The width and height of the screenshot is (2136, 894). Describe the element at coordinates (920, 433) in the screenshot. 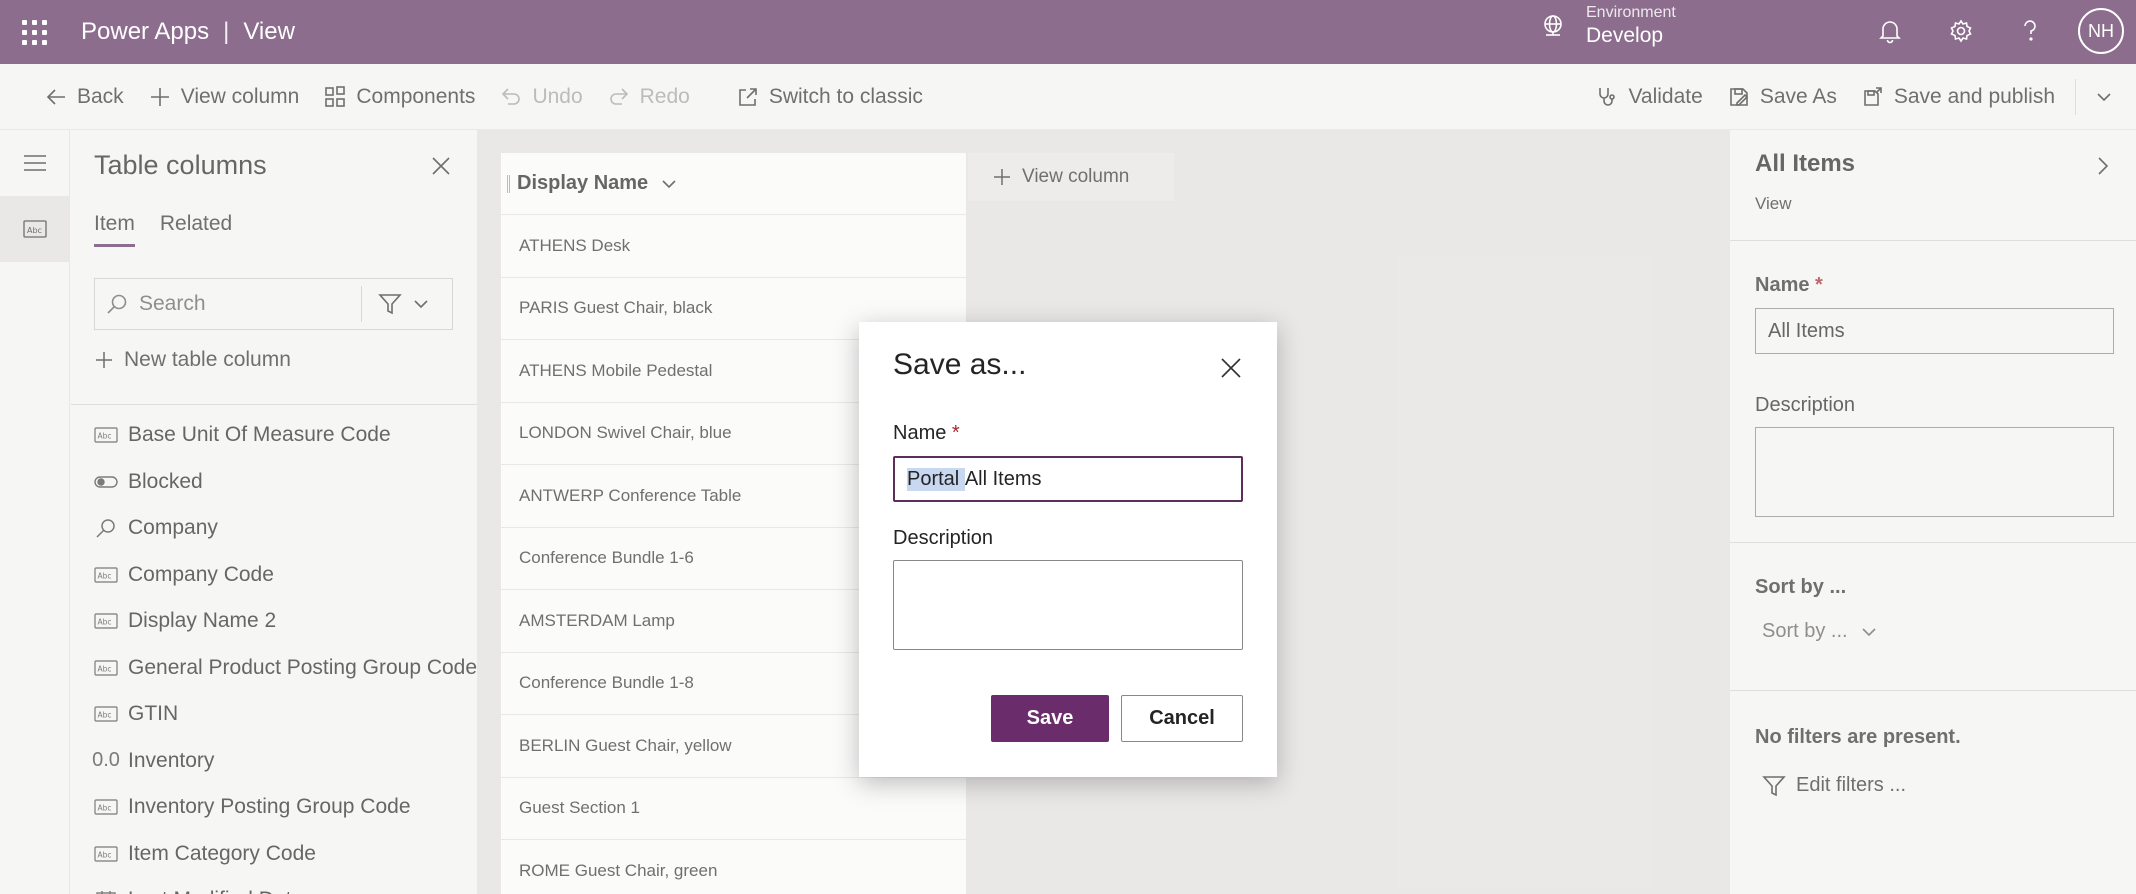

I see `dialog-name-label-text: Name` at that location.